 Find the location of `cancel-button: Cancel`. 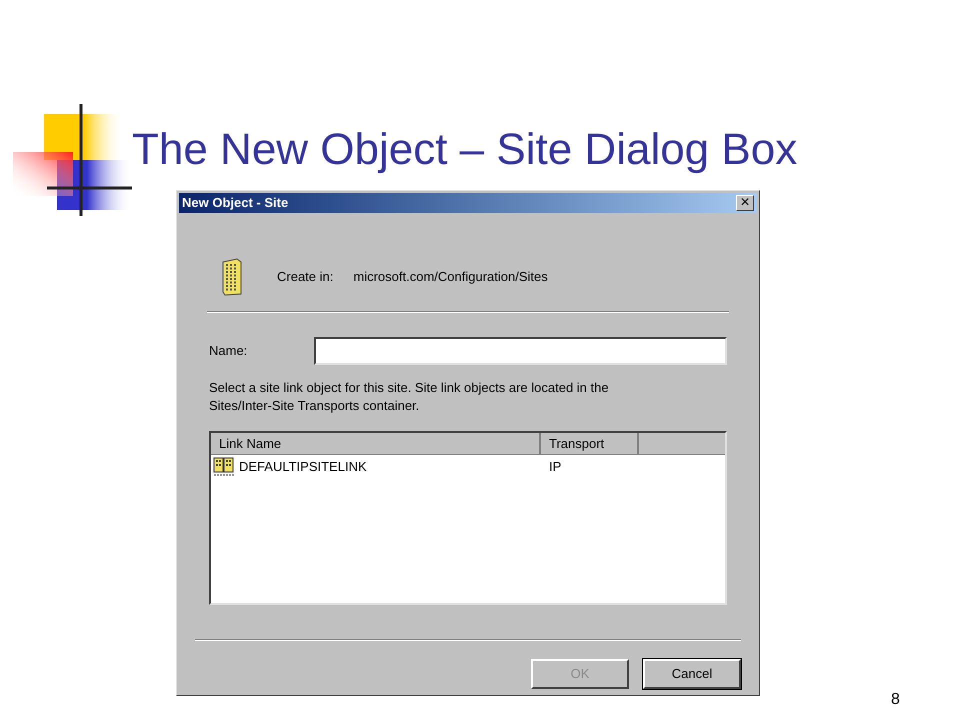

cancel-button: Cancel is located at coordinates (692, 674).